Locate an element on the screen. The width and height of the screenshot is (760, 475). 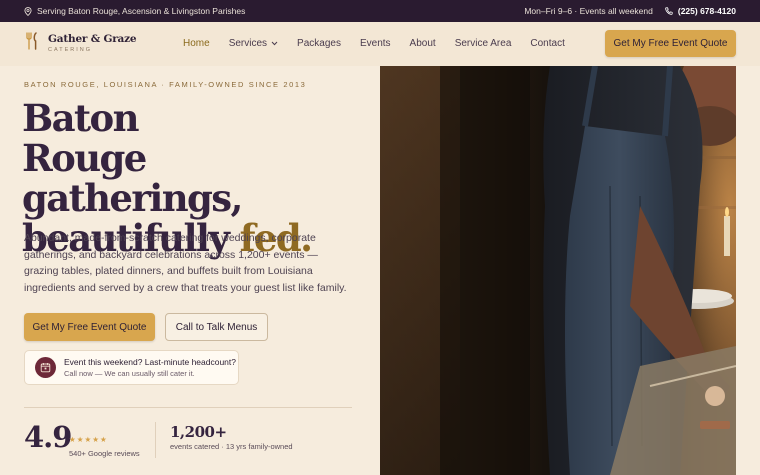
headline-line-2: Rouge gatherings, is located at coordinates (132, 178).